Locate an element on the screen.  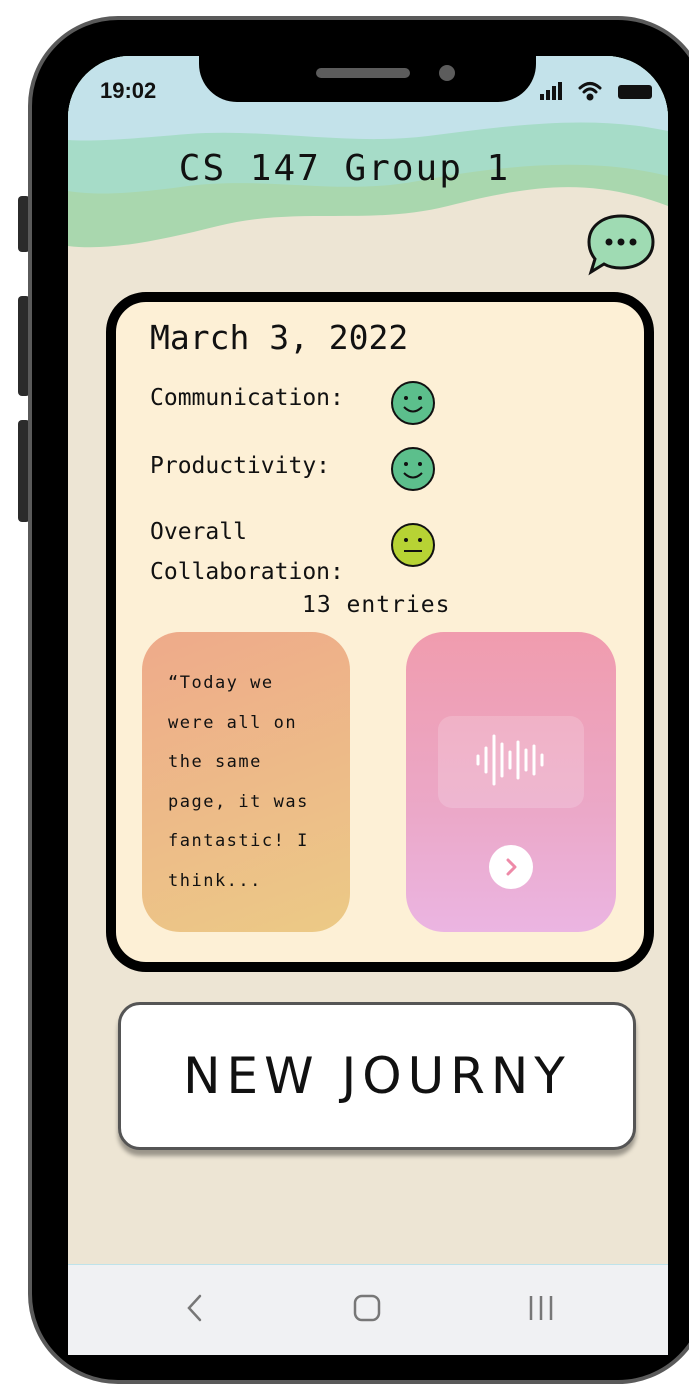
back-icon is located at coordinates (195, 1308).